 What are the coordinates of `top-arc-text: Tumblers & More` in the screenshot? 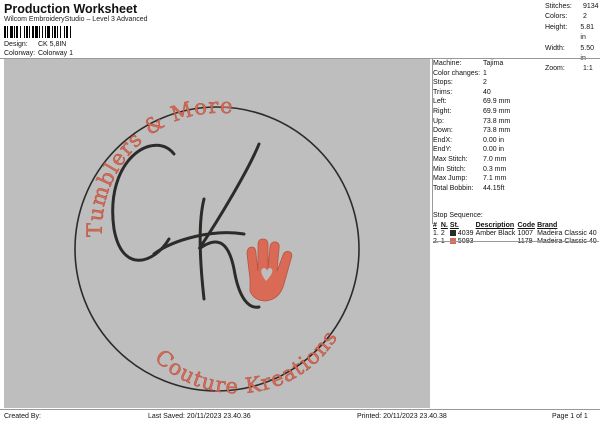 It's located at (158, 165).